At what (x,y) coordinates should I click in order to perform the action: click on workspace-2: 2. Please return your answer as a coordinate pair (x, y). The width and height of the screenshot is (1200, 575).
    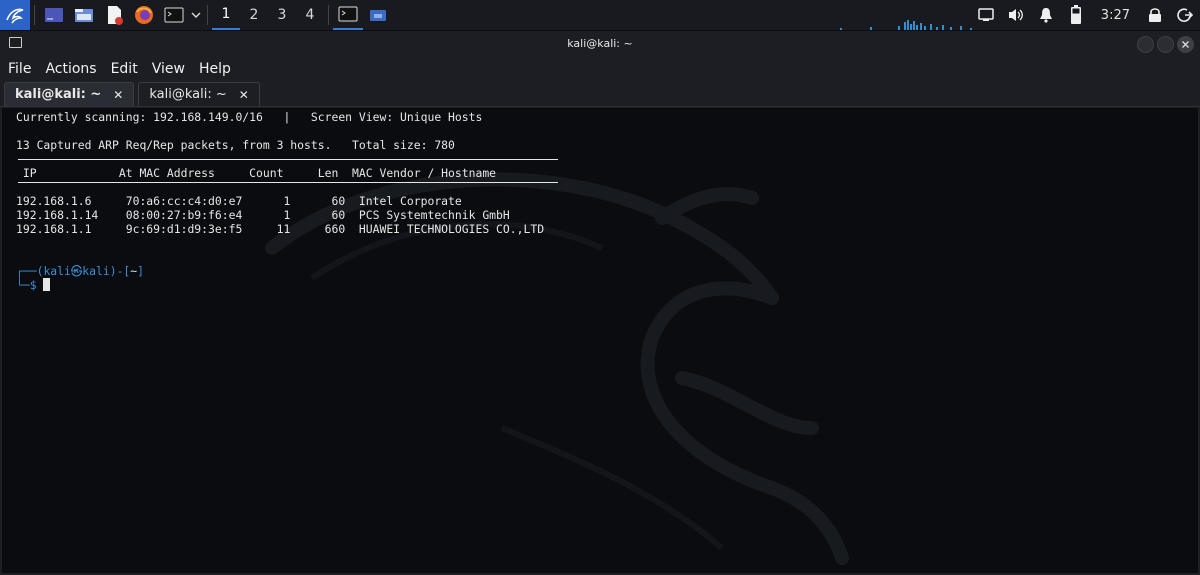
    Looking at the image, I should click on (254, 15).